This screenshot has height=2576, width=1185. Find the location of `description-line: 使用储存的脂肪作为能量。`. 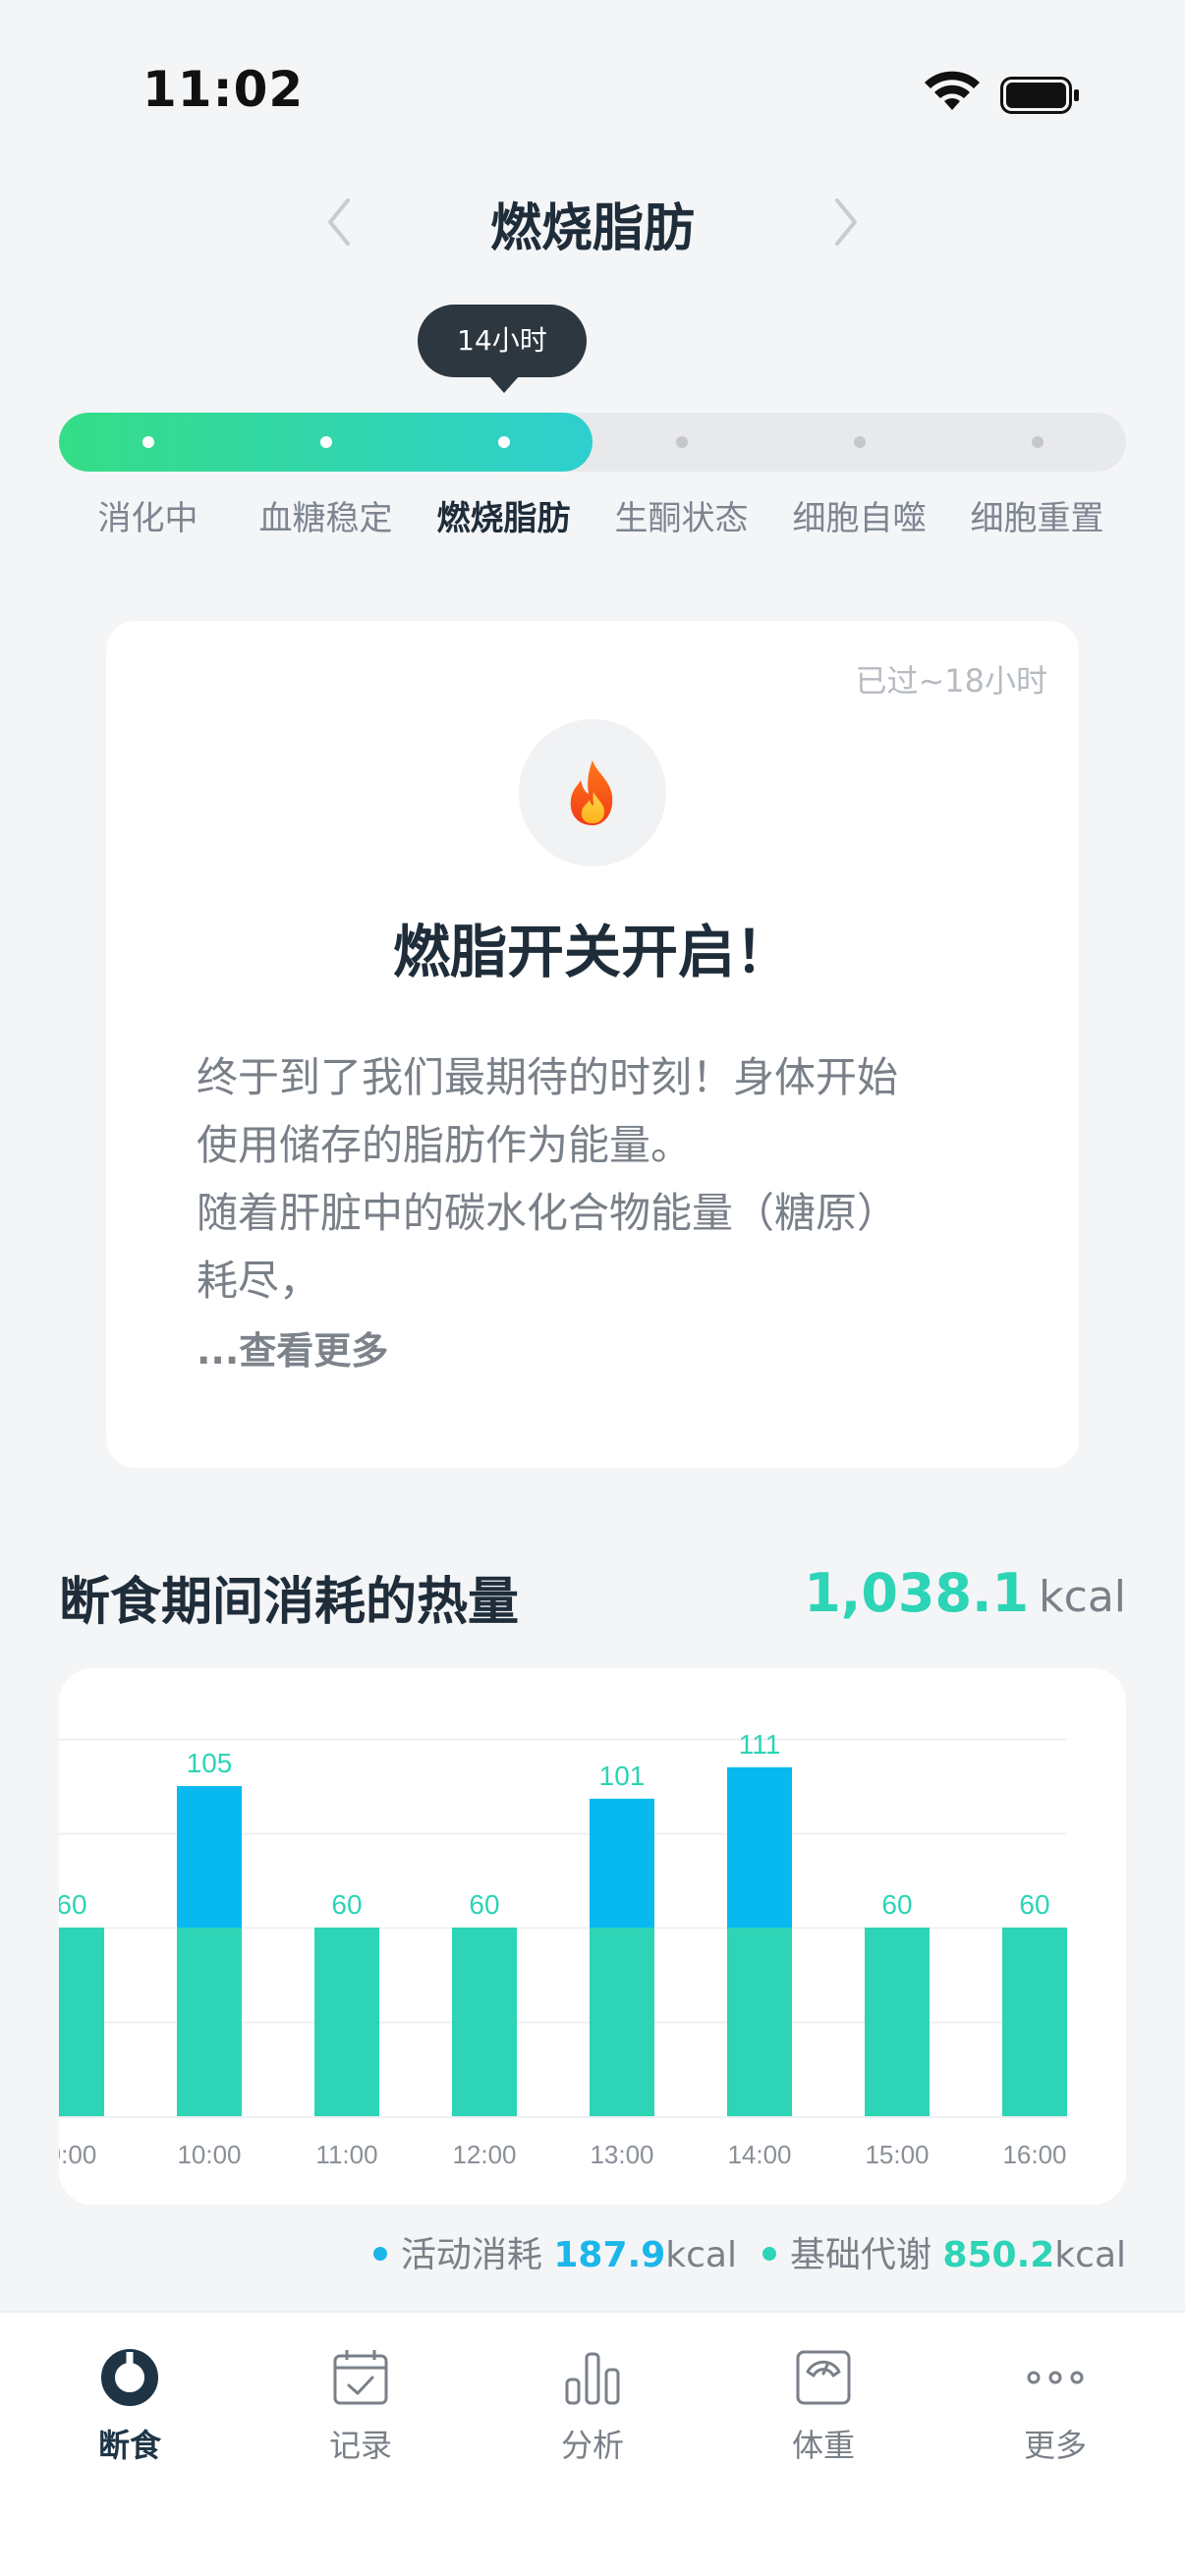

description-line: 使用储存的脂肪作为能量。 is located at coordinates (445, 1145).